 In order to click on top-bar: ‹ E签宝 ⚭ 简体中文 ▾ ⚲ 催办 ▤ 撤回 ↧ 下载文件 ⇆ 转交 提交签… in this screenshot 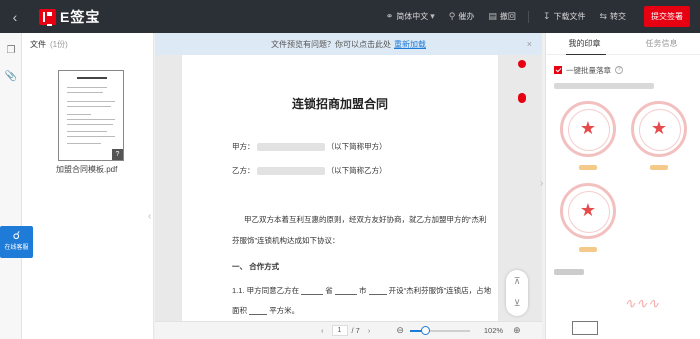, I will do `click(350, 16)`.